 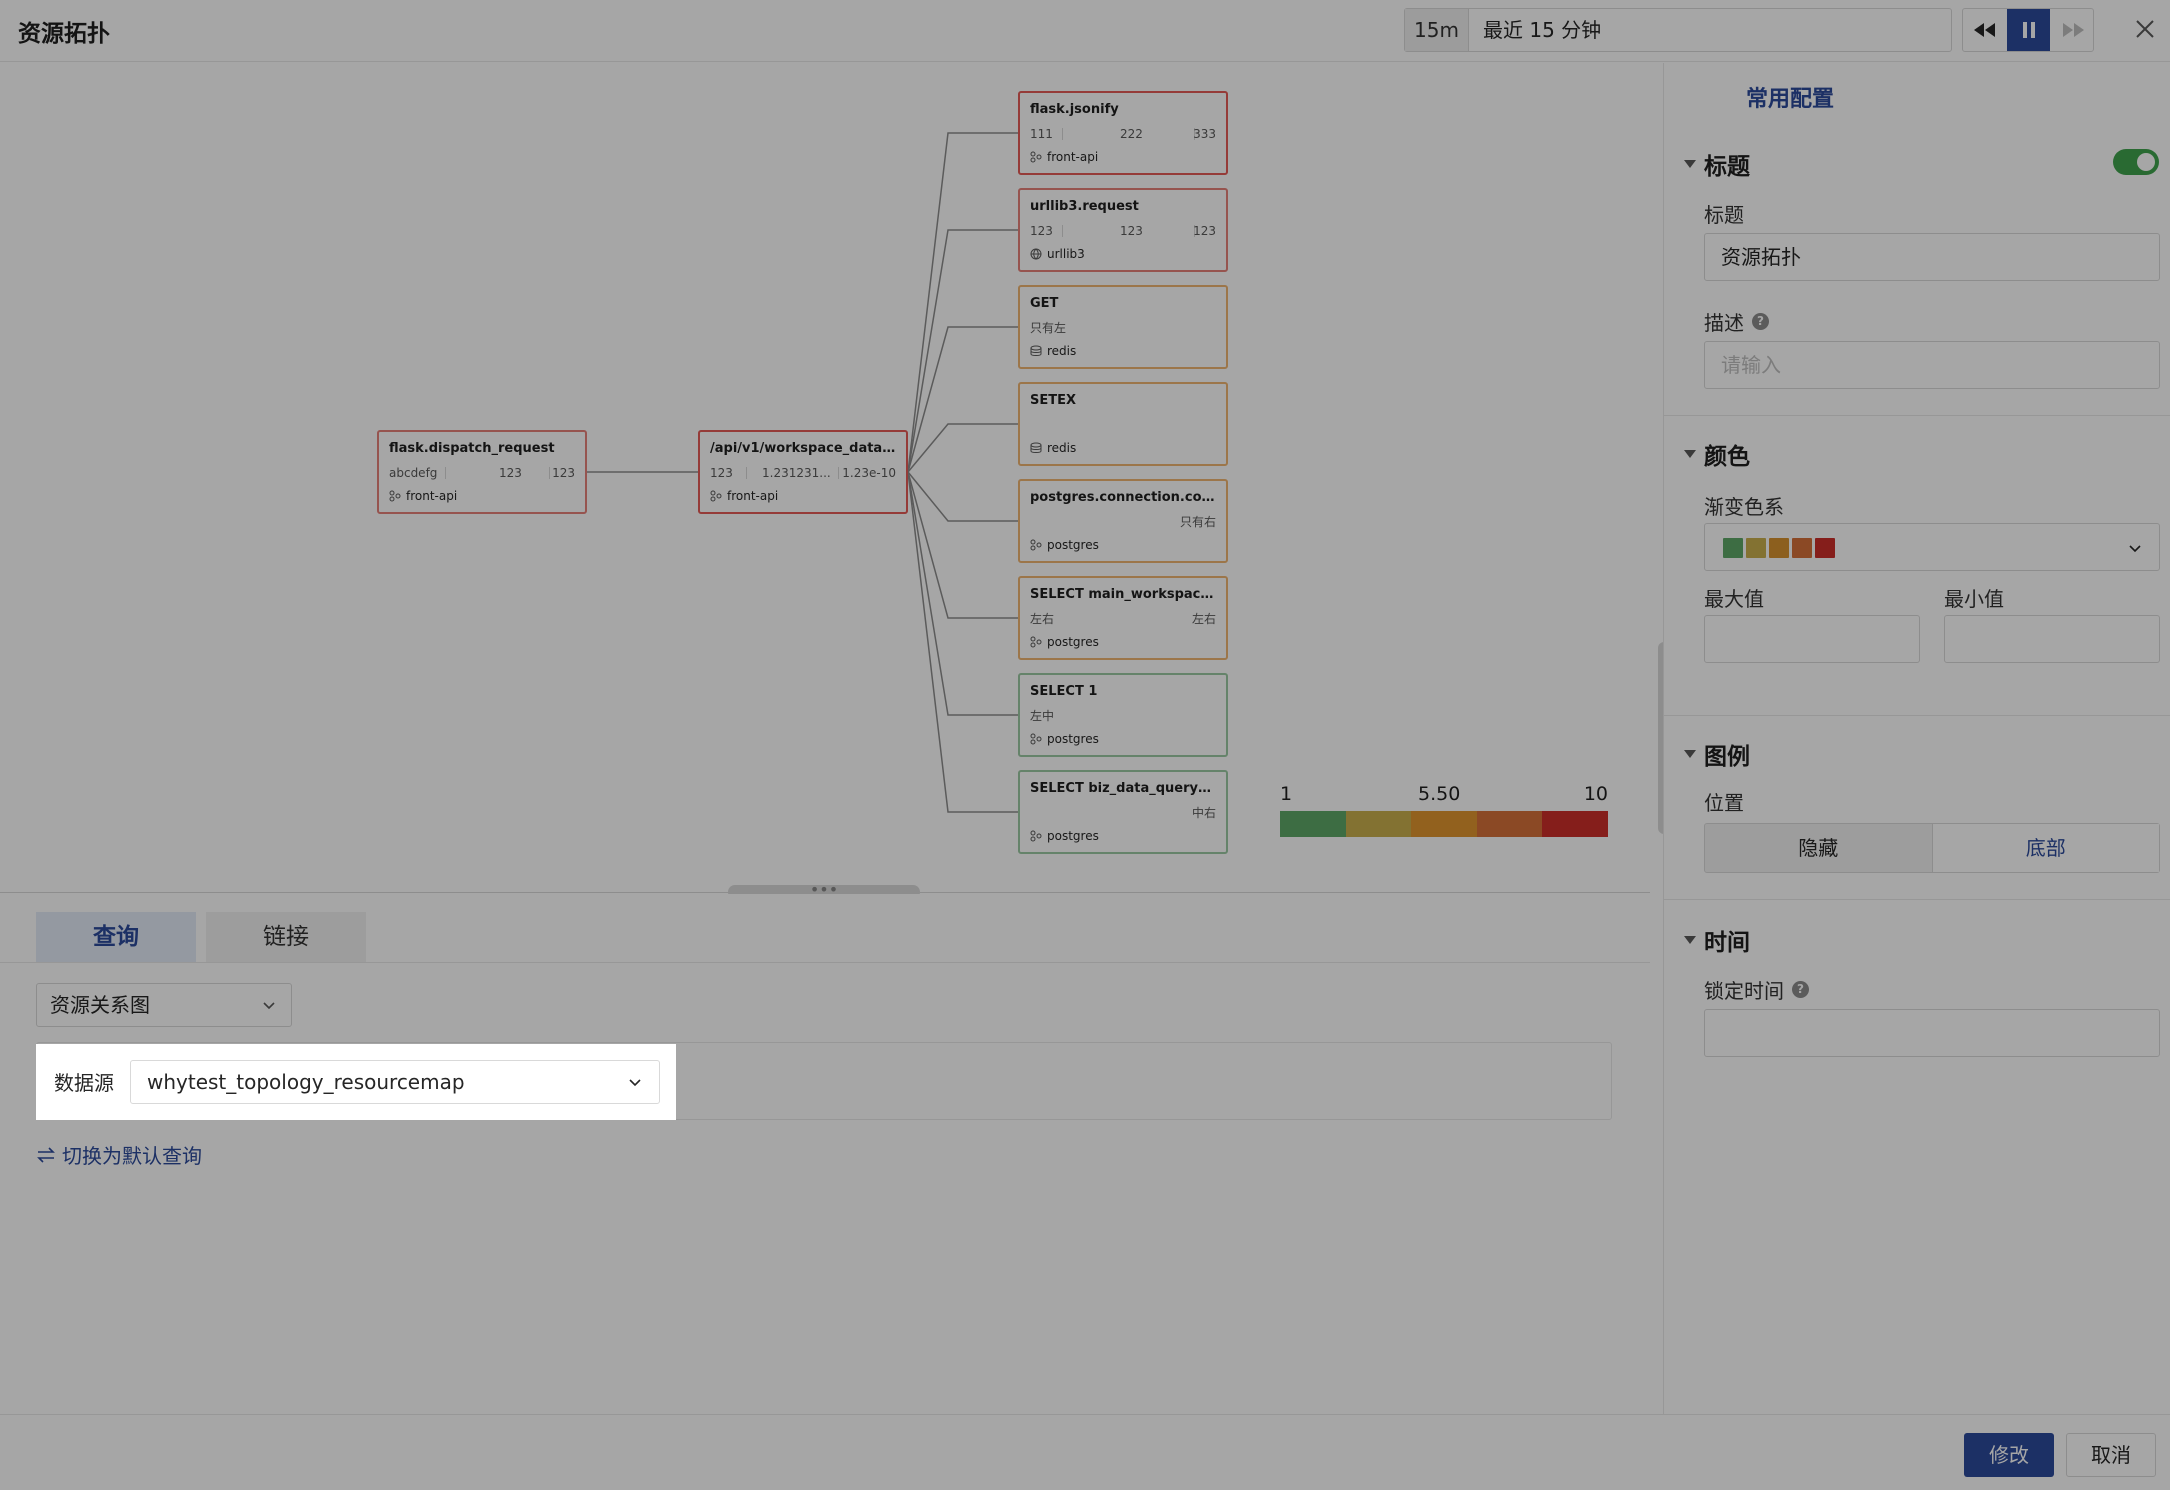 I want to click on query-type-select: 资源关系图, so click(x=164, y=1005).